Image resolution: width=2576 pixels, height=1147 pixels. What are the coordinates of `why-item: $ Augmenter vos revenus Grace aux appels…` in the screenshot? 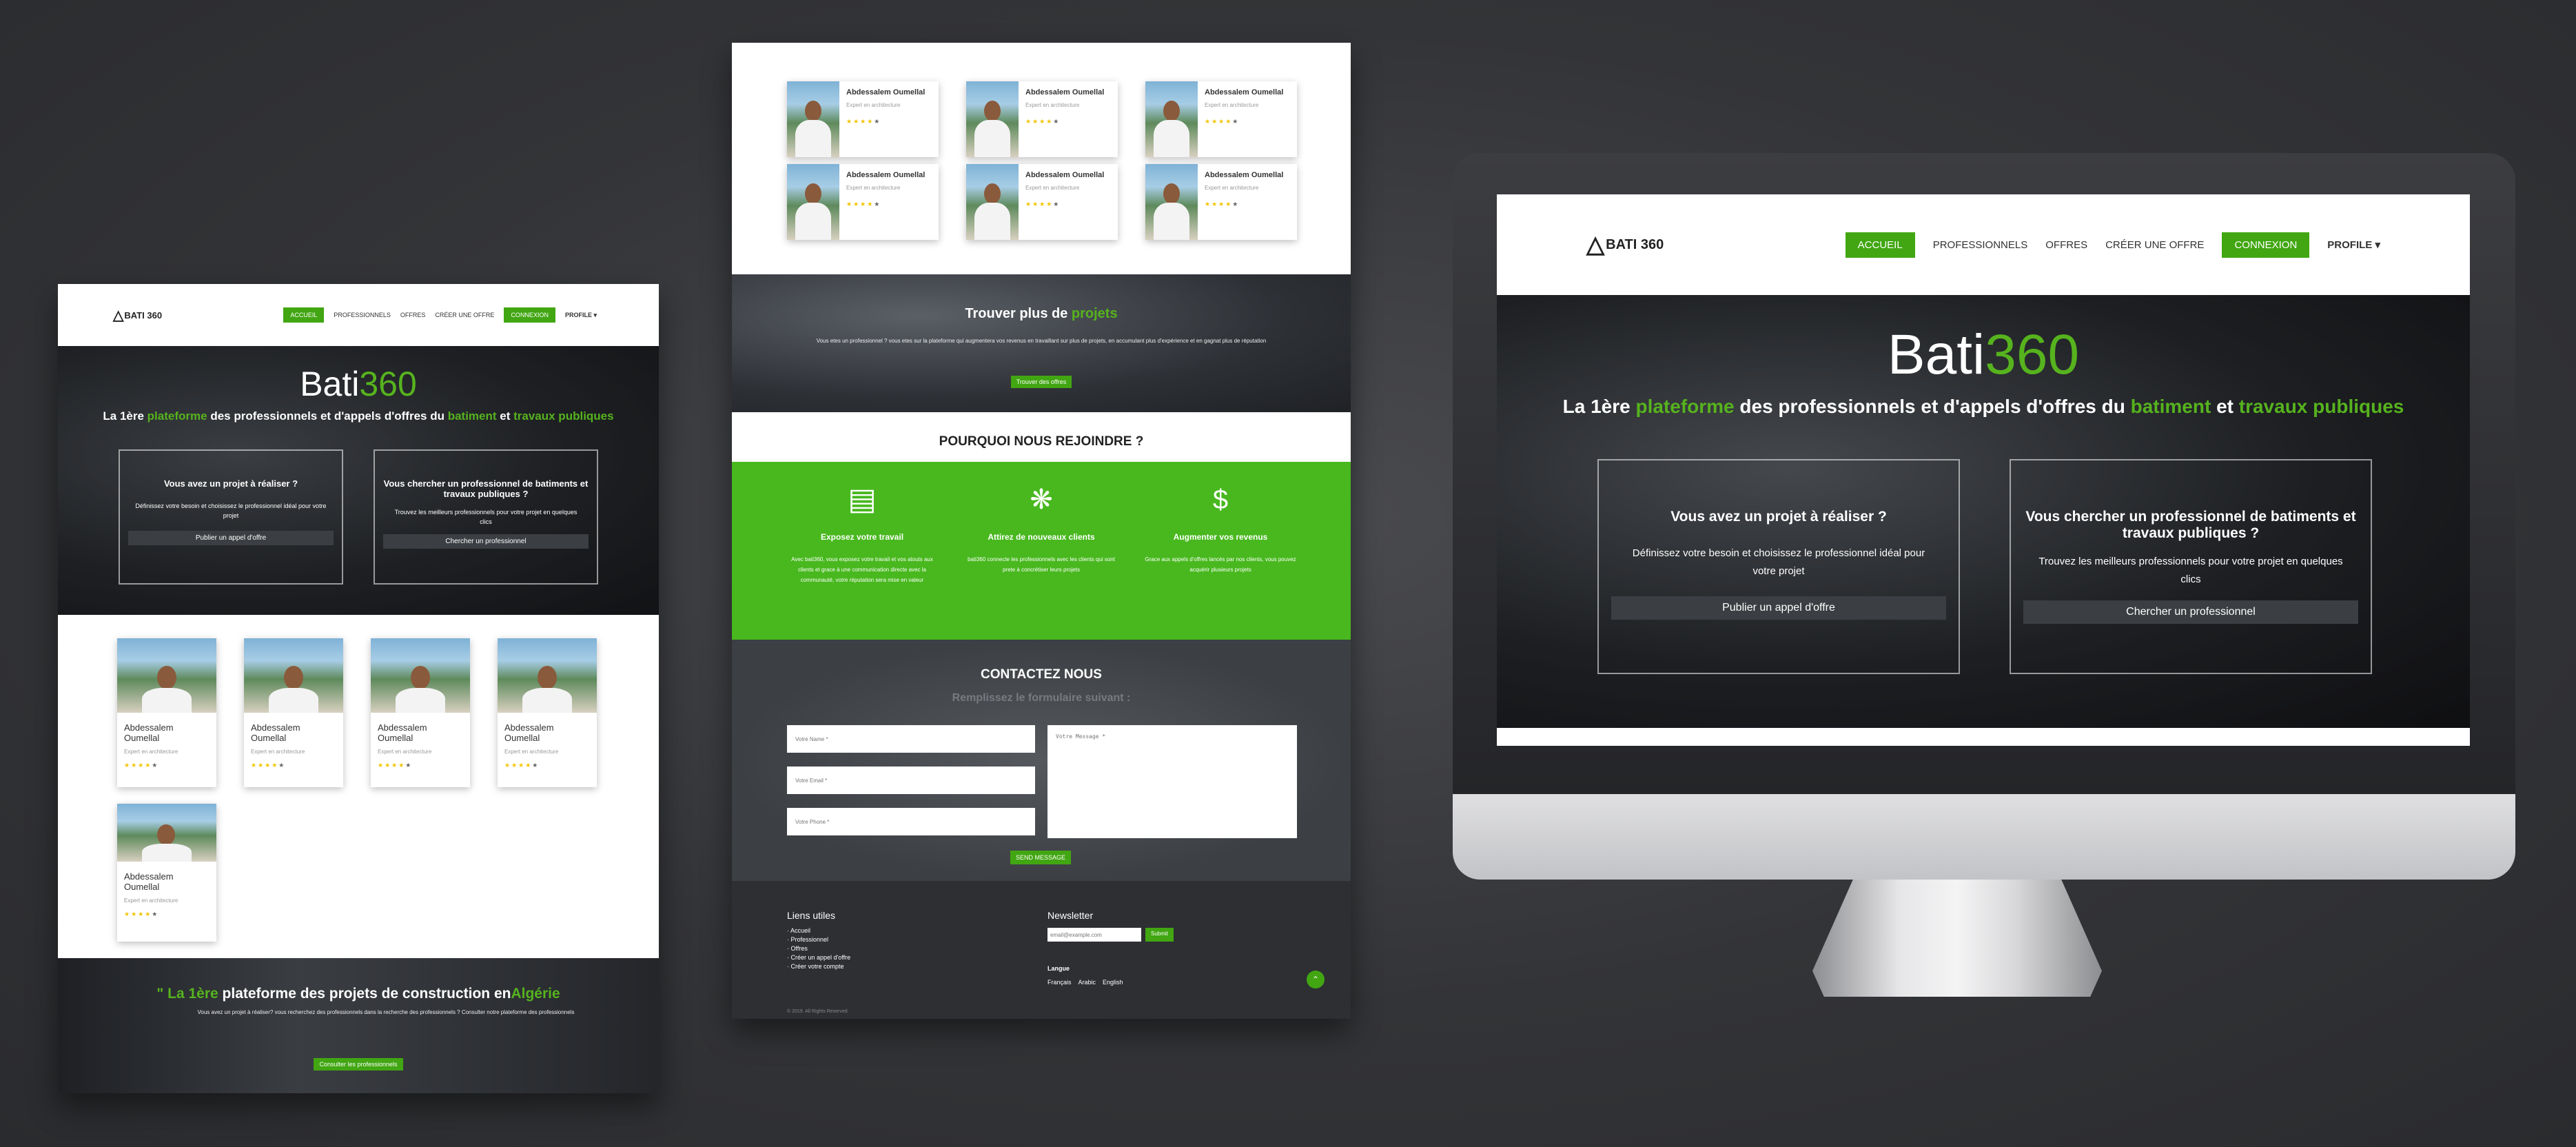 It's located at (1220, 561).